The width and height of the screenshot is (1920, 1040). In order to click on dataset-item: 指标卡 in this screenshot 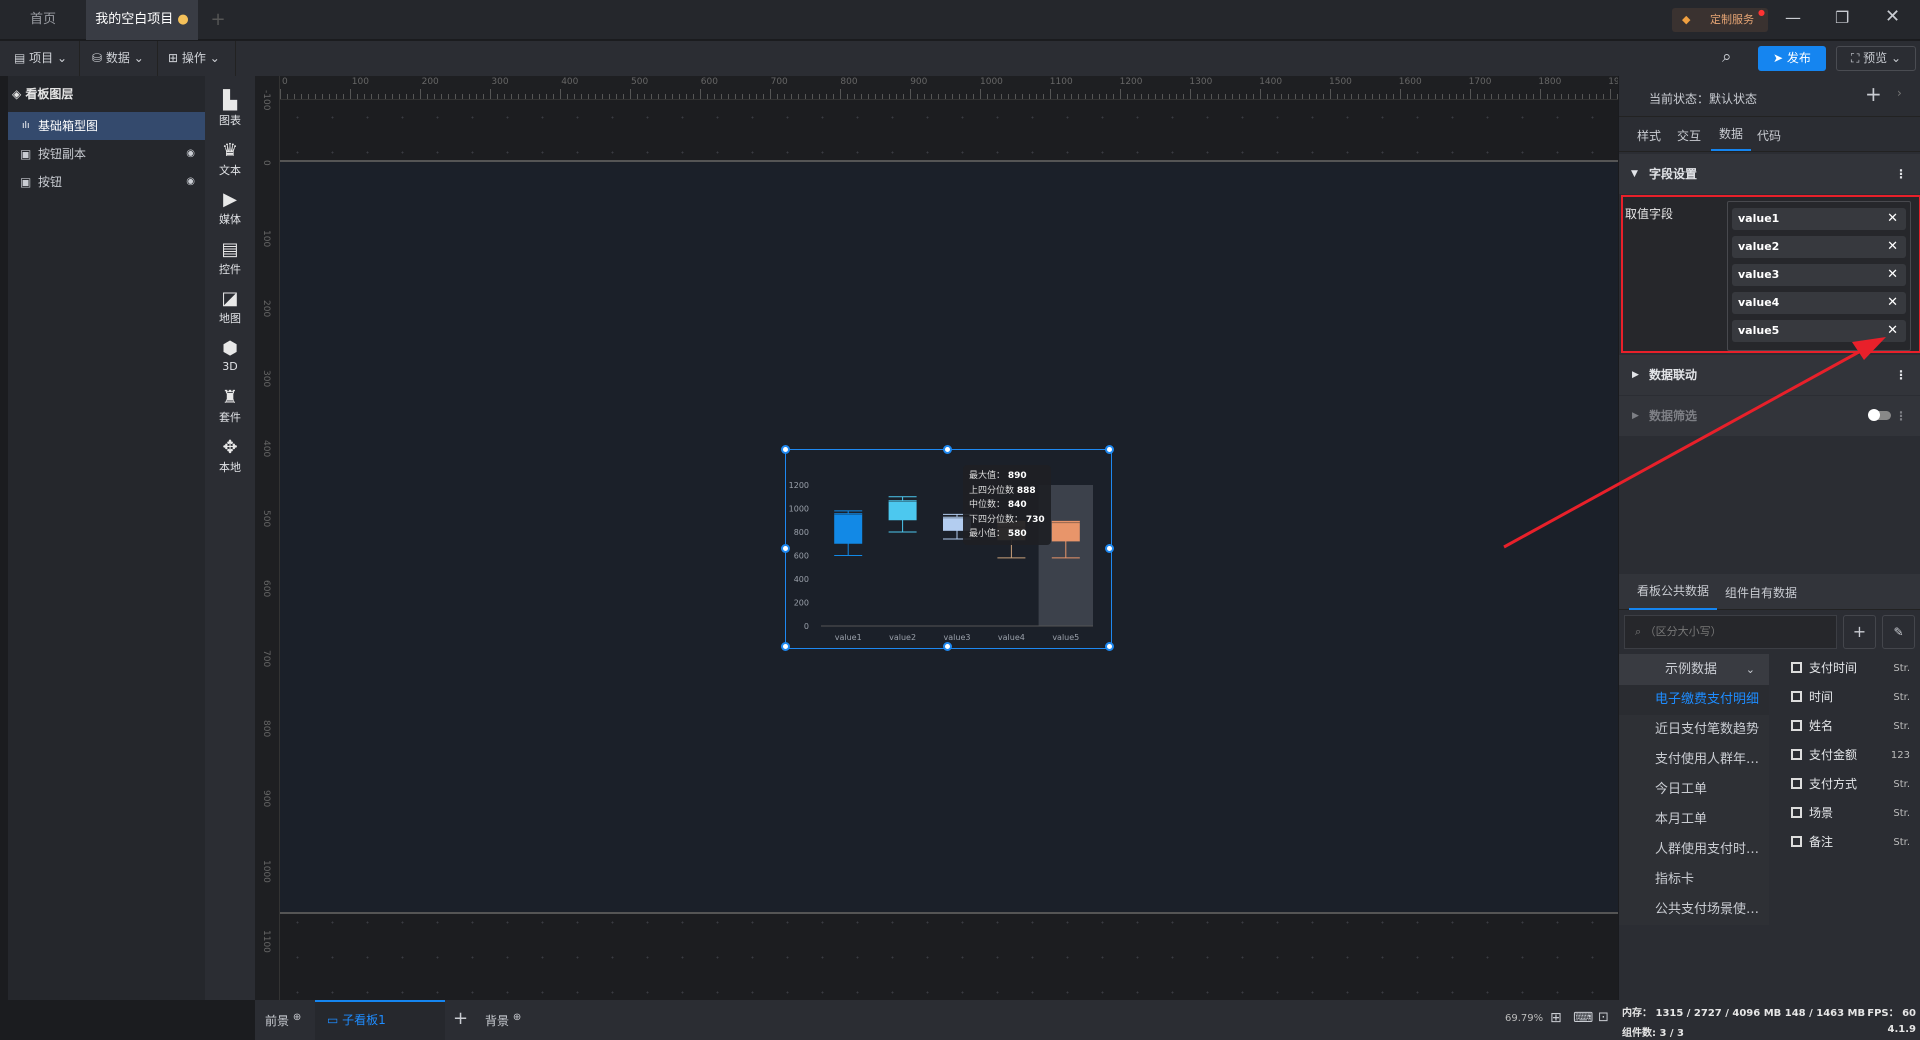, I will do `click(1694, 880)`.